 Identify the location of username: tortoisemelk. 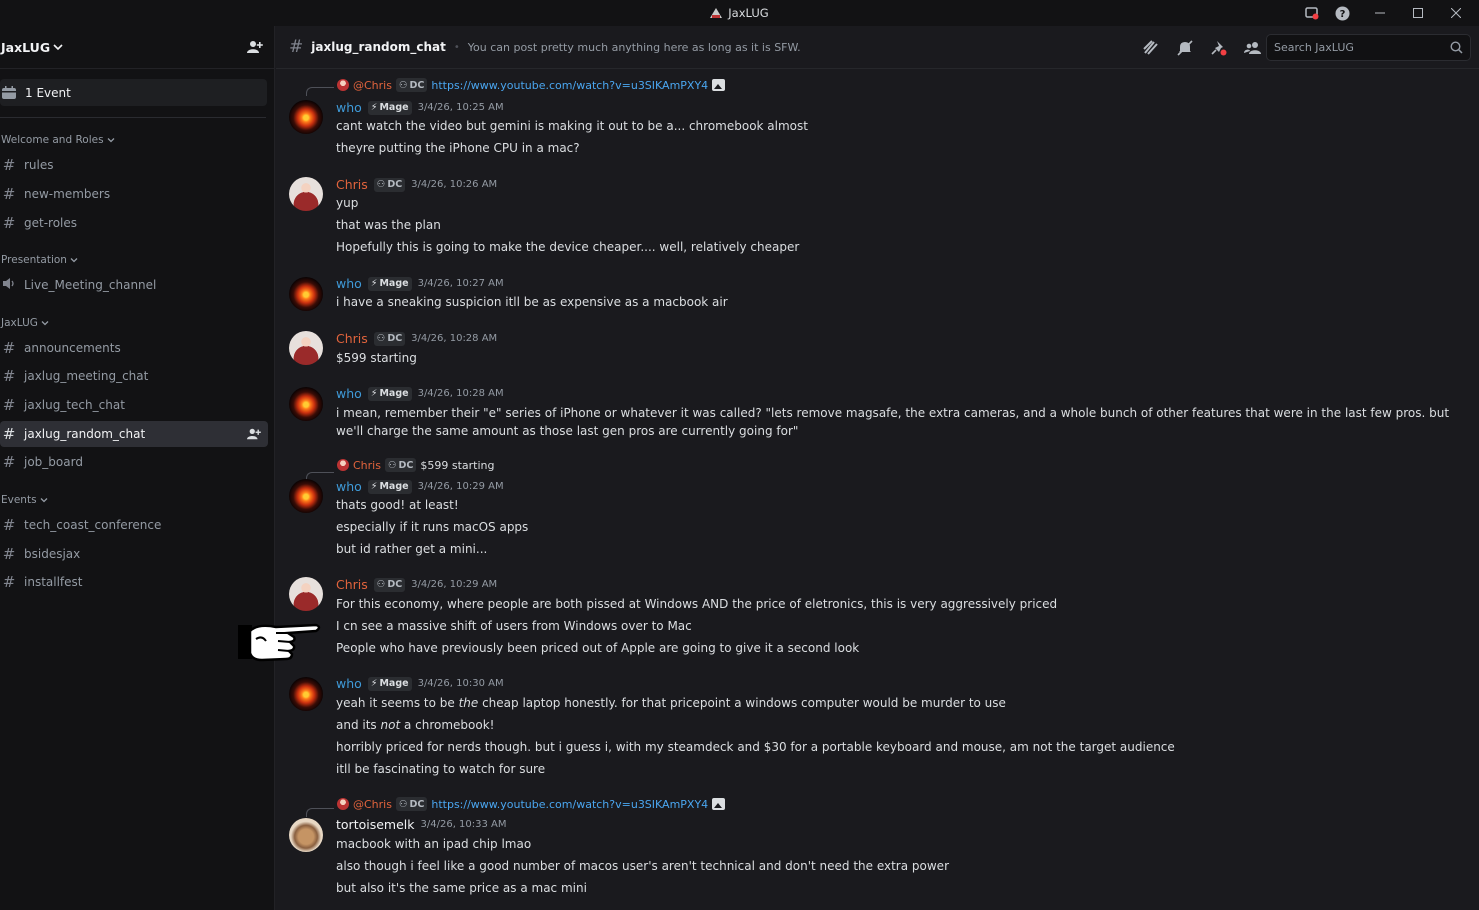
(375, 824).